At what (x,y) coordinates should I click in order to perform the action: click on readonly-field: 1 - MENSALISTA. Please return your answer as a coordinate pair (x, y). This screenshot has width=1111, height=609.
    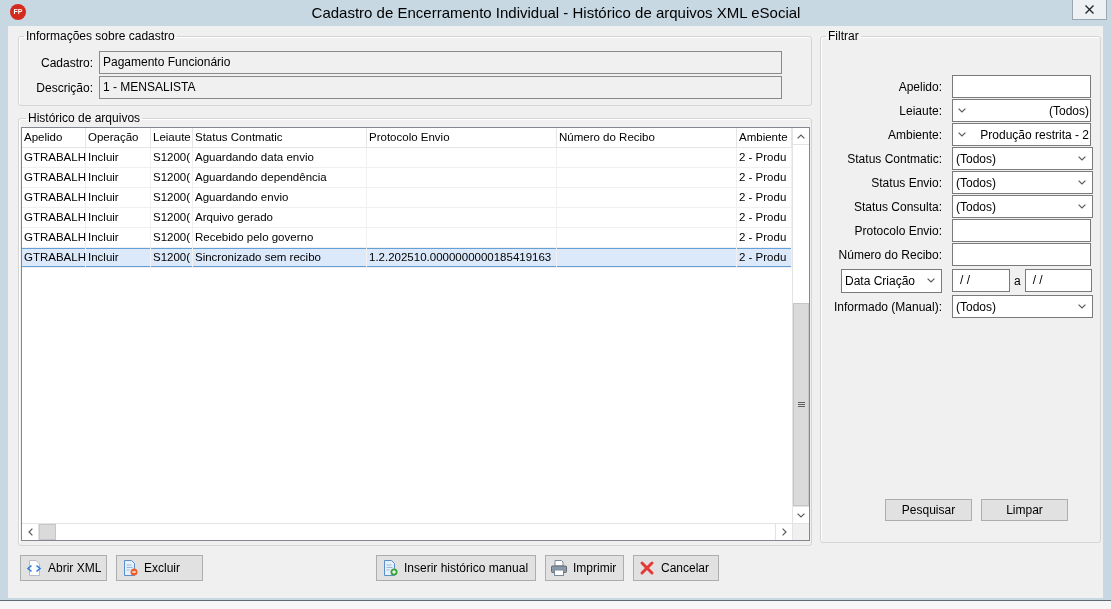
    Looking at the image, I should click on (440, 87).